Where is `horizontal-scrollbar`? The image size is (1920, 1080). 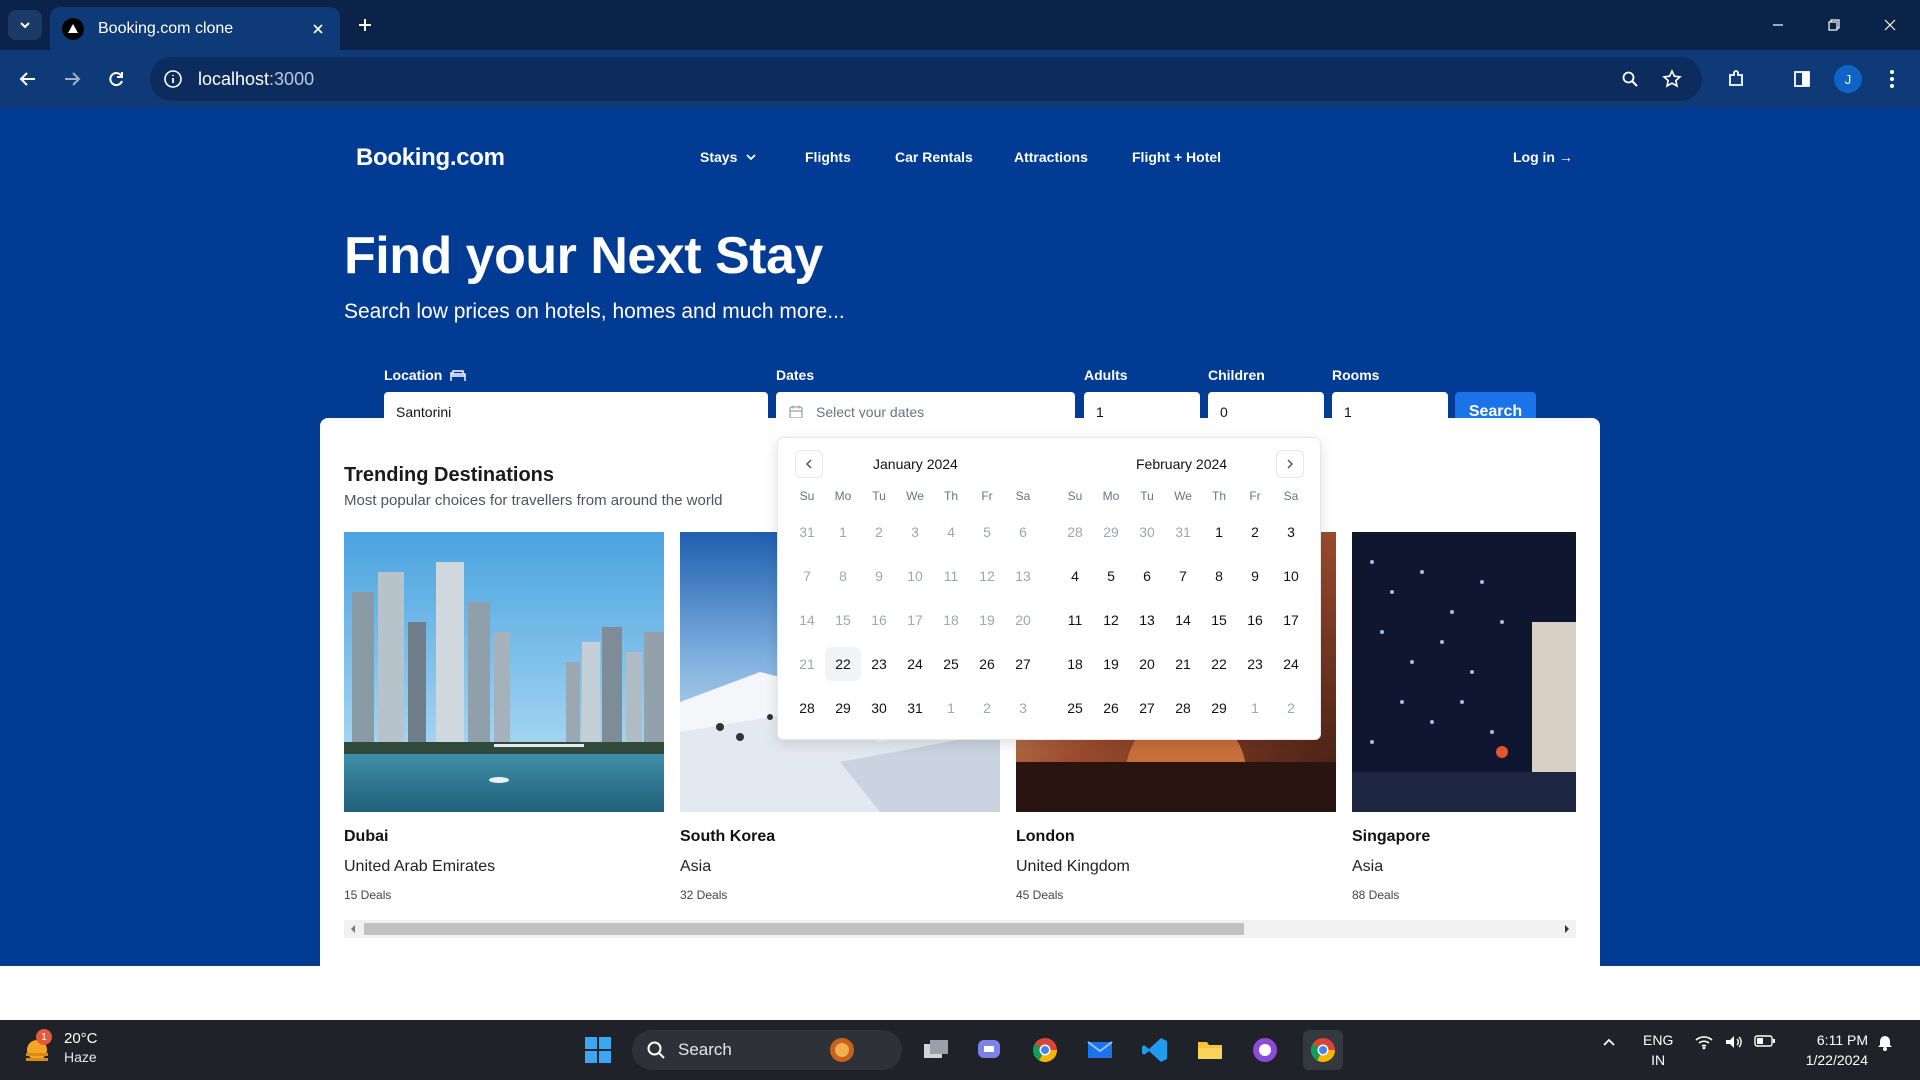
horizontal-scrollbar is located at coordinates (960, 929).